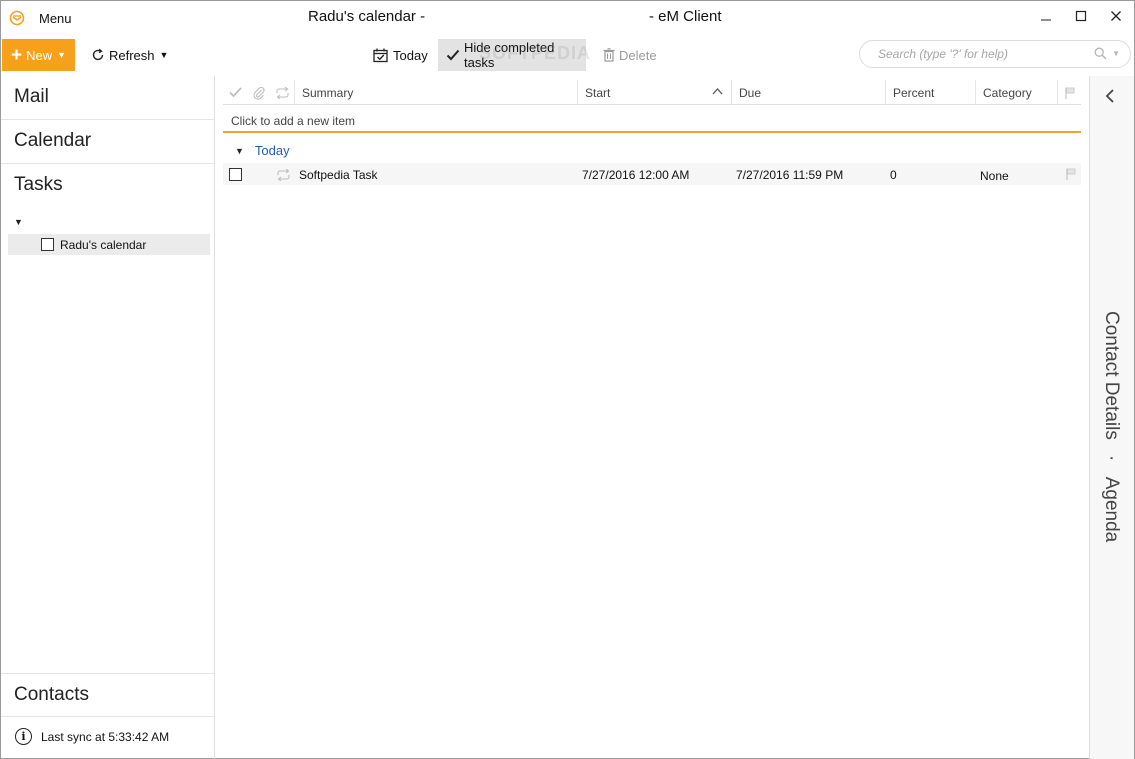 This screenshot has width=1135, height=759. I want to click on folder-expand-toggle-icon: ▼, so click(18, 222).